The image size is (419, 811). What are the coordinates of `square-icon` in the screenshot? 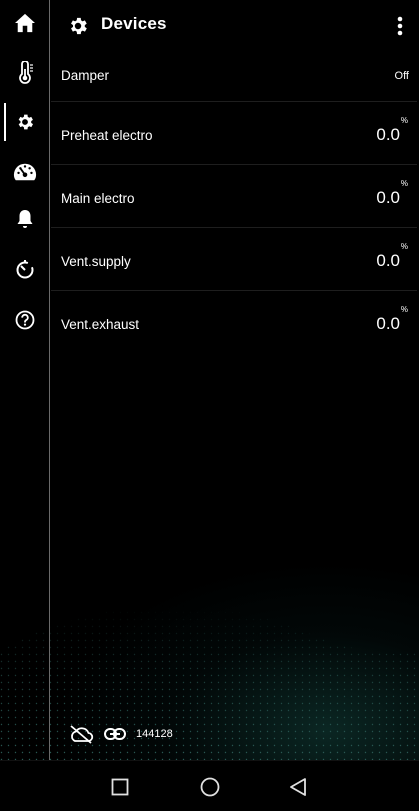 It's located at (120, 787).